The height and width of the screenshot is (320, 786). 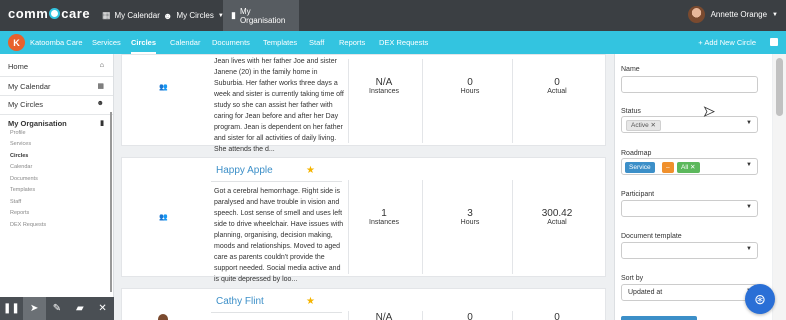 I want to click on user-menu: Annette Orange ▼, so click(x=732, y=14).